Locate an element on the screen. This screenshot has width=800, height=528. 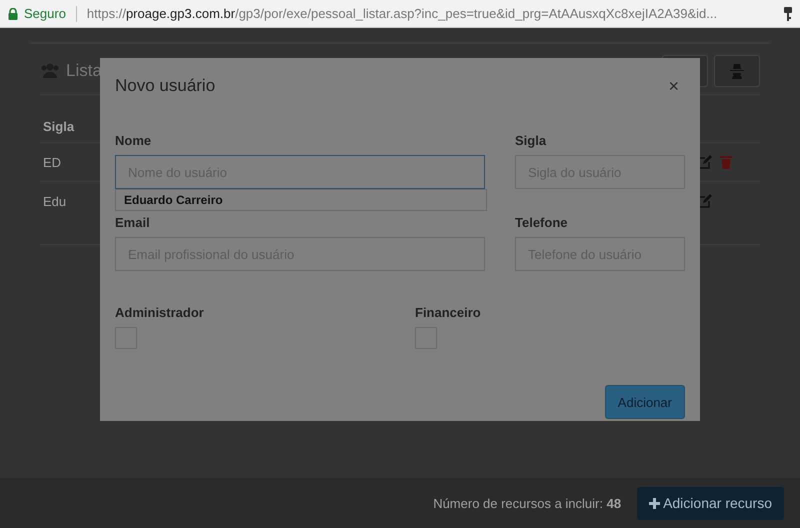
key-icon is located at coordinates (788, 13).